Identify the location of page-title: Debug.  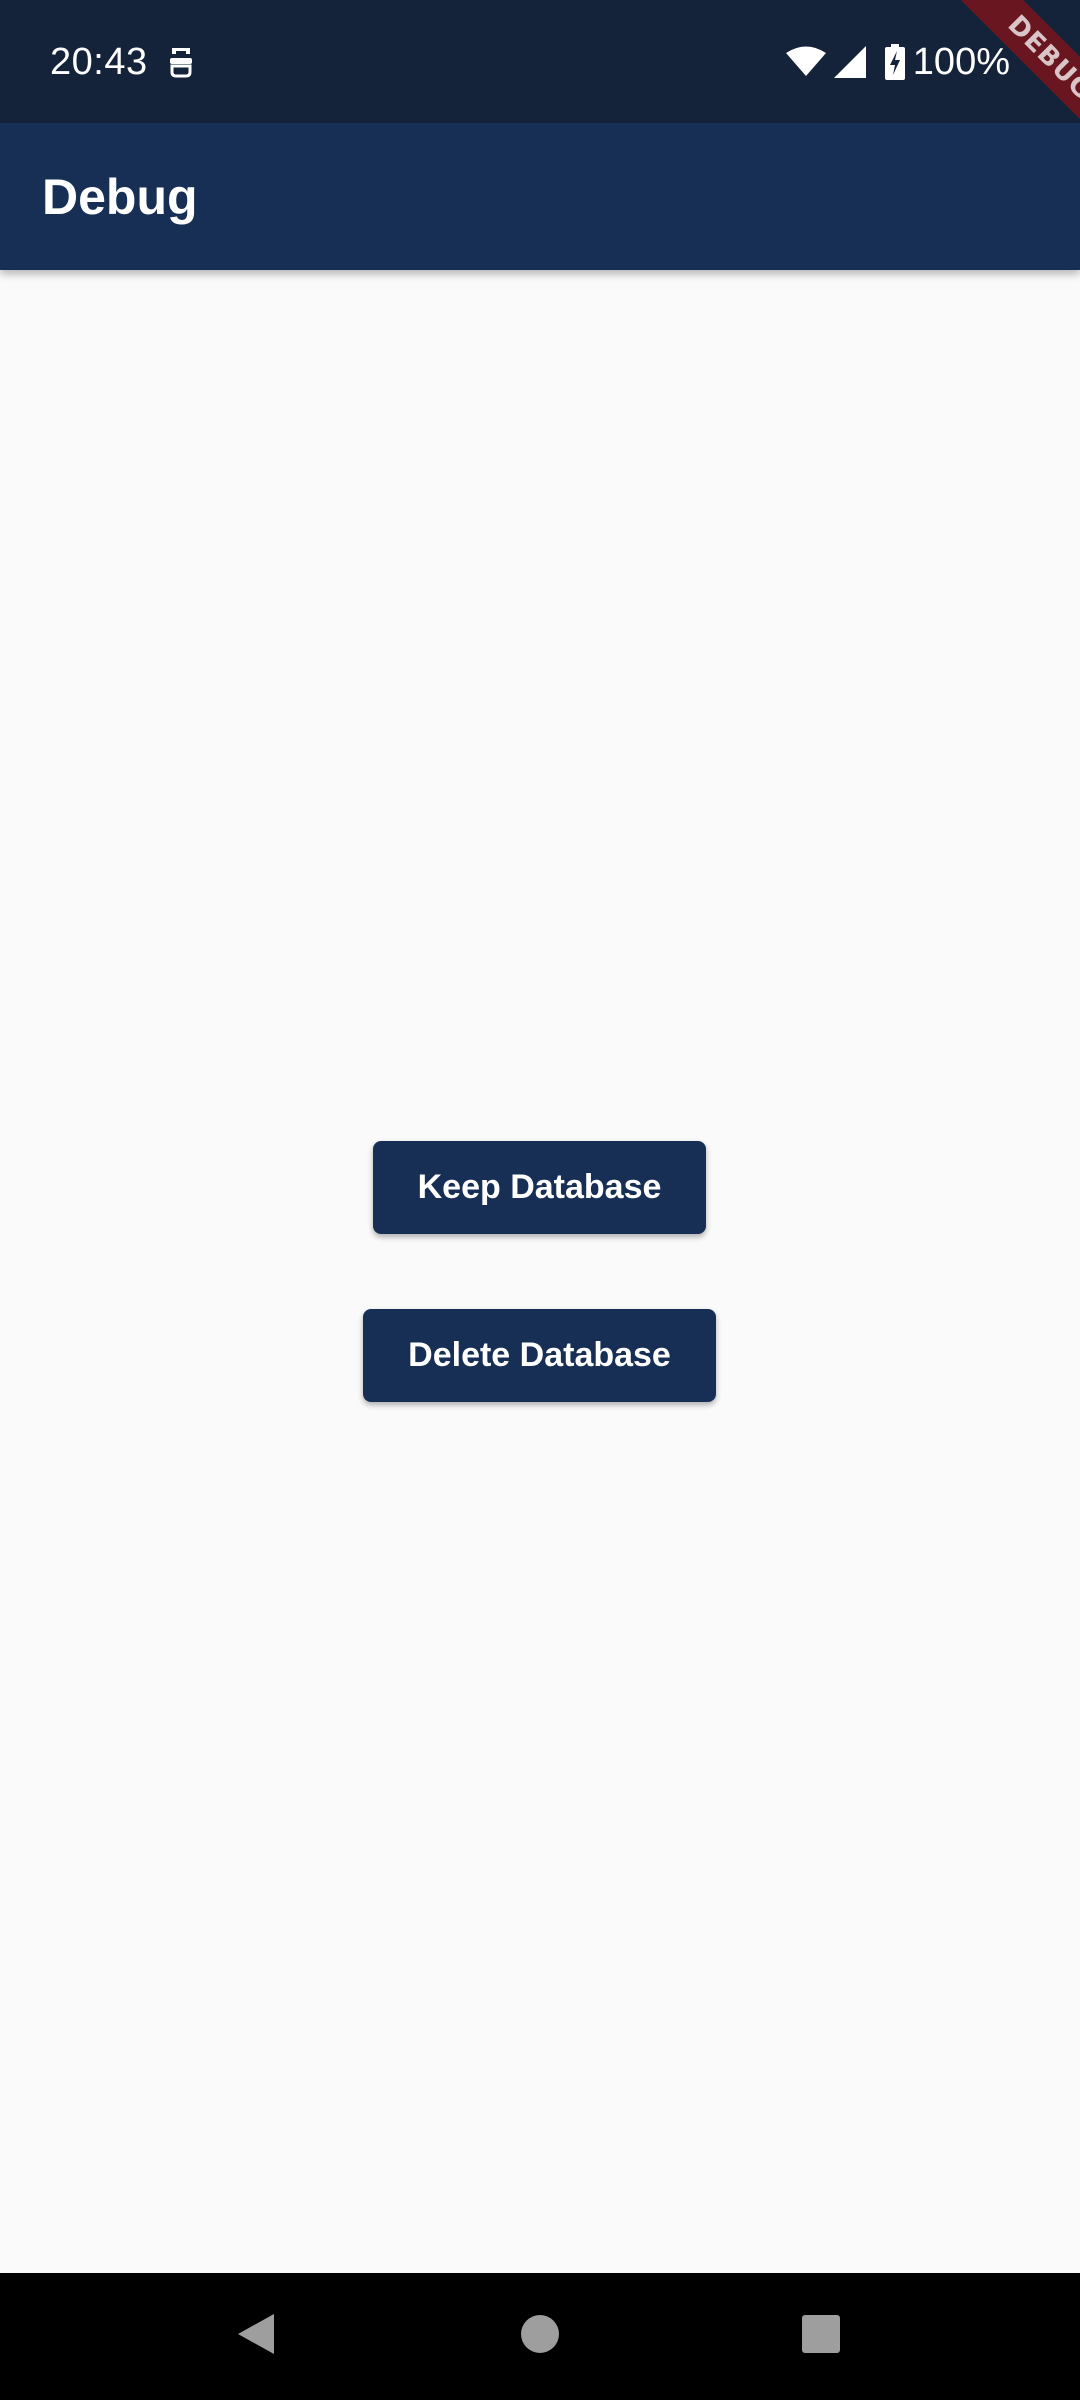
(120, 197).